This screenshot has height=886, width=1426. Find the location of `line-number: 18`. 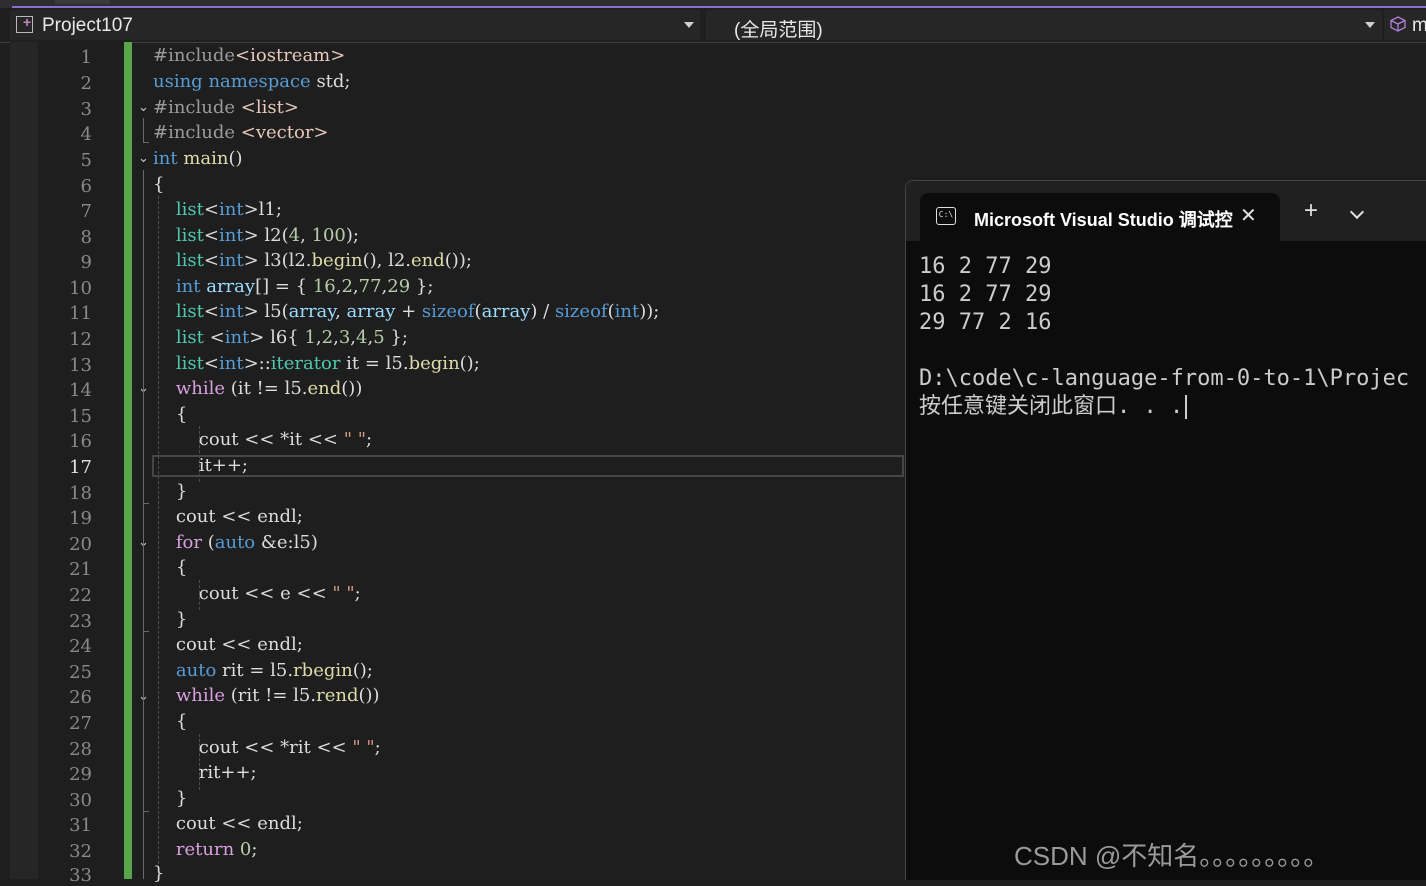

line-number: 18 is located at coordinates (80, 493).